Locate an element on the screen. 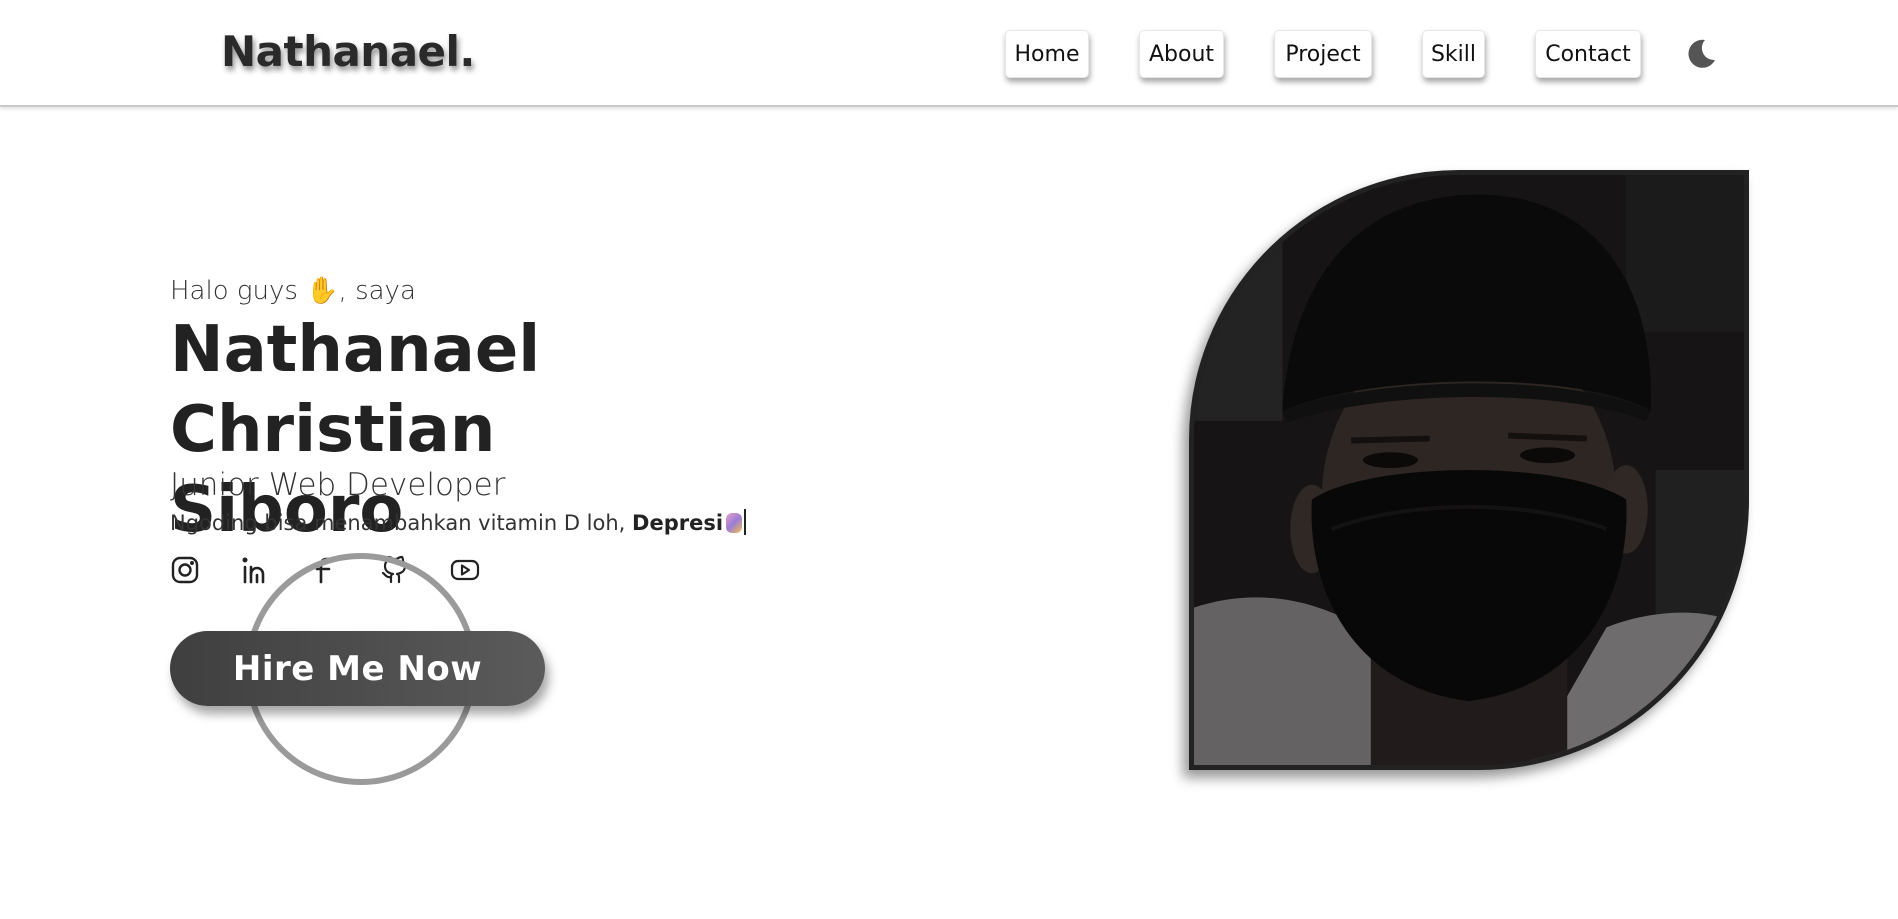  nav-skill-button: Skill is located at coordinates (1453, 54).